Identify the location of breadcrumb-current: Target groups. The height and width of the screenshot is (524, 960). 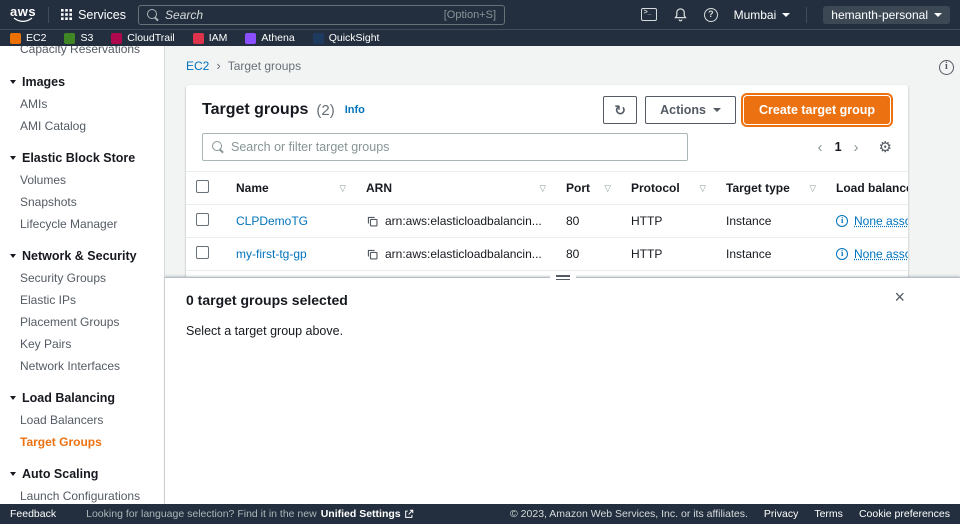
(264, 65).